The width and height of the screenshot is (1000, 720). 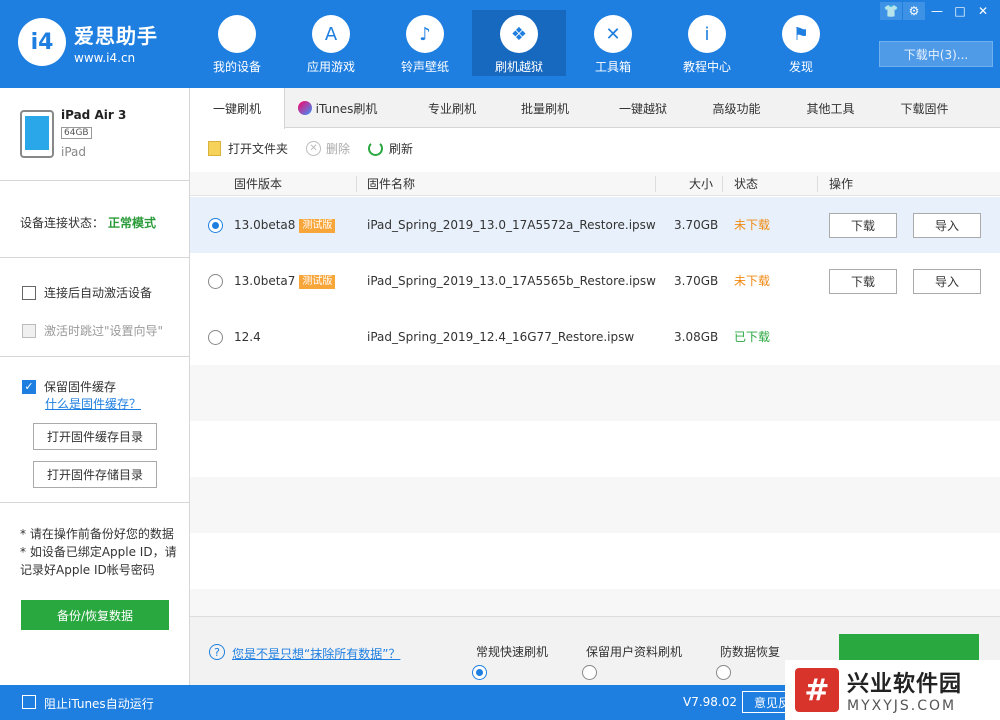 What do you see at coordinates (706, 67) in the screenshot?
I see `nav-label: 教程中心` at bounding box center [706, 67].